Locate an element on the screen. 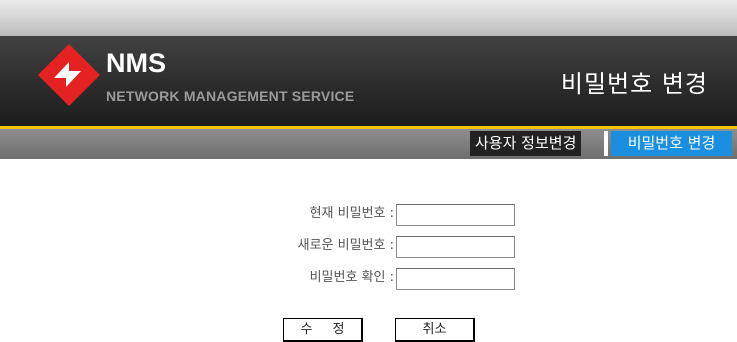 Image resolution: width=737 pixels, height=342 pixels. current-password-label: 현재 비밀번호 : is located at coordinates (351, 213).